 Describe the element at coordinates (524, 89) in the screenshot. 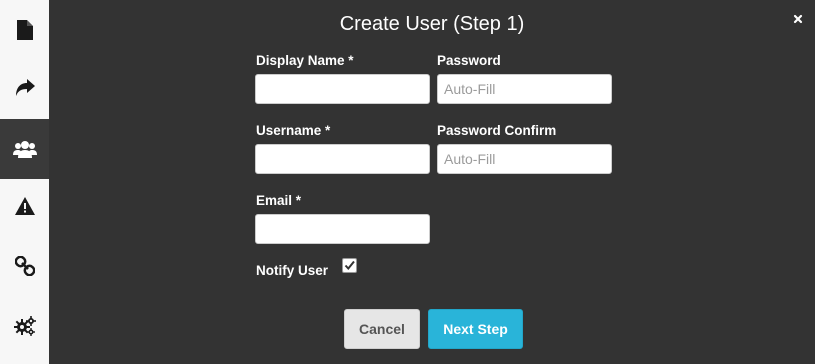

I see `password-input` at that location.